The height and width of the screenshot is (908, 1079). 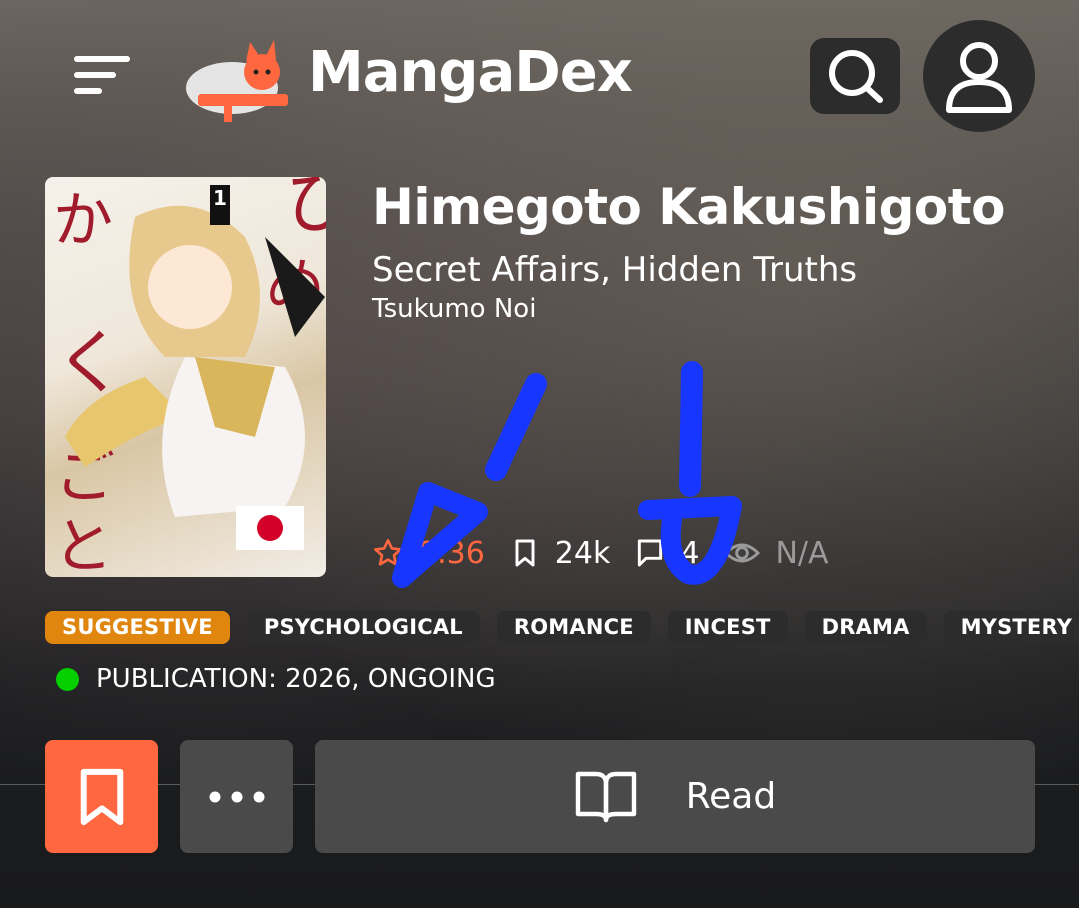 What do you see at coordinates (675, 796) in the screenshot?
I see `read-button: Read` at bounding box center [675, 796].